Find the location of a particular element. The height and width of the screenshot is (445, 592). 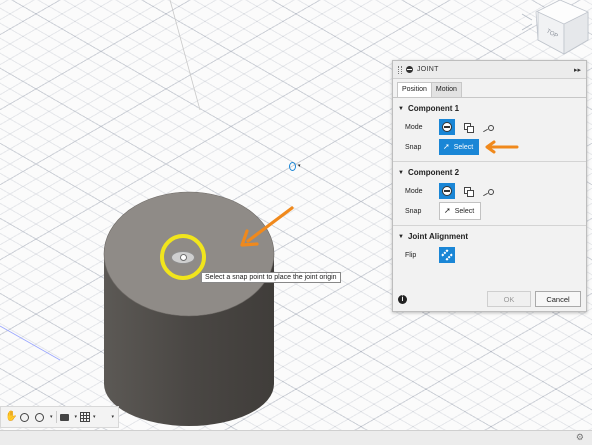

navigation-toolbar: ▾ ▾ ▾ ▾ is located at coordinates (60, 417).